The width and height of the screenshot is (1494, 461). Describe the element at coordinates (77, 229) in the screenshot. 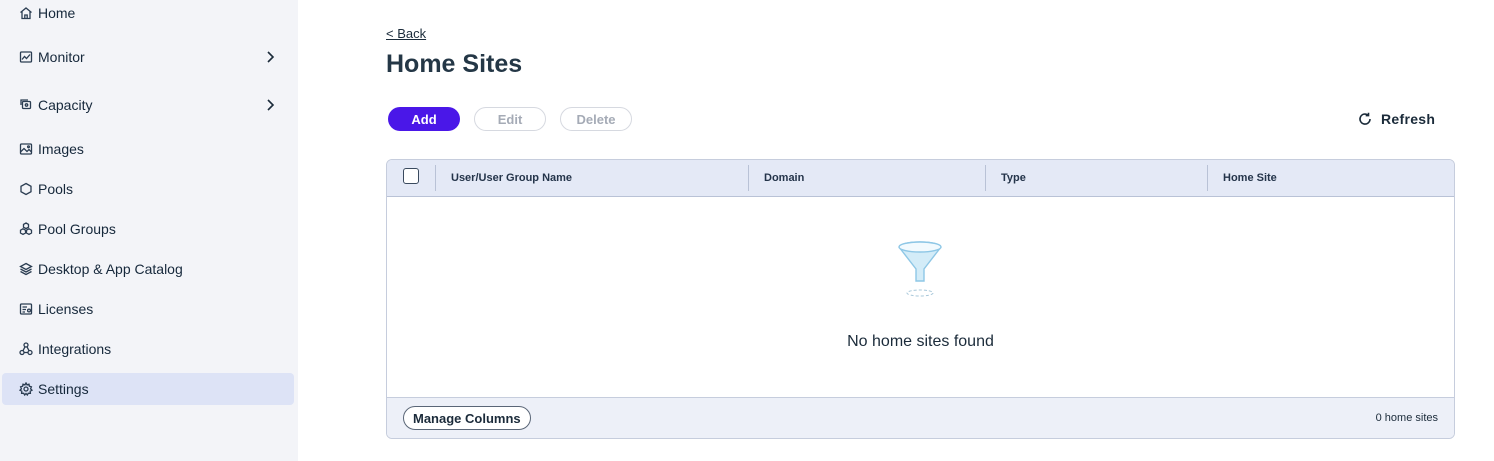

I see `sidebar-item-label: Pool Groups` at that location.